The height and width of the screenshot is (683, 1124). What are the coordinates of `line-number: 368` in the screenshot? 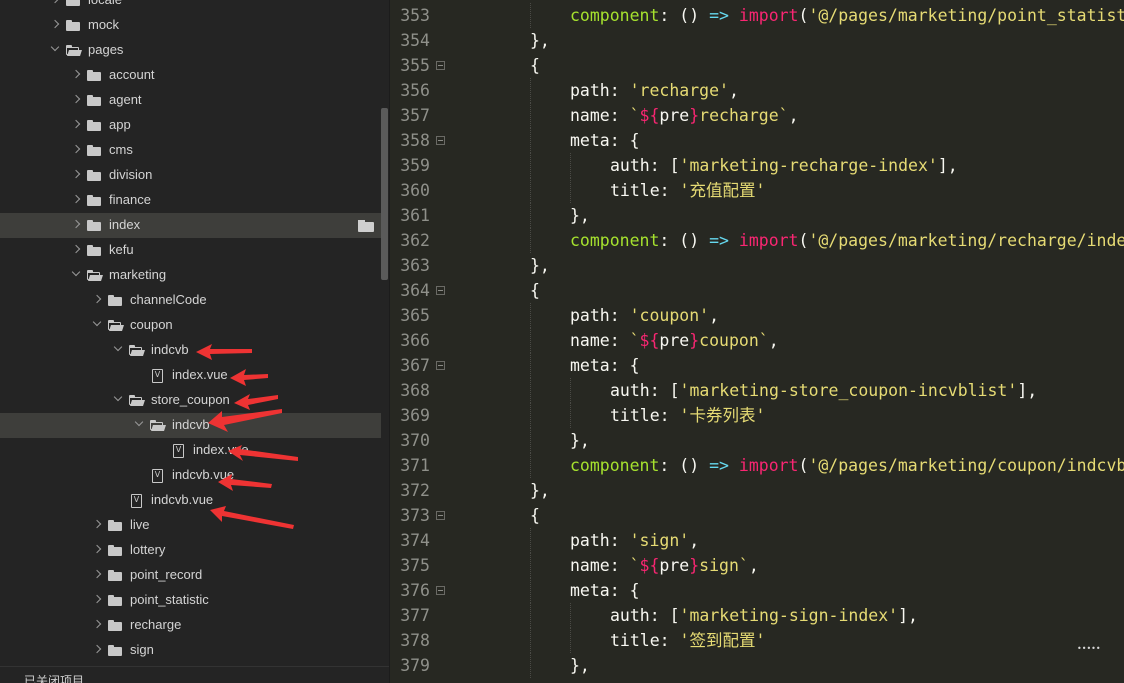 It's located at (415, 390).